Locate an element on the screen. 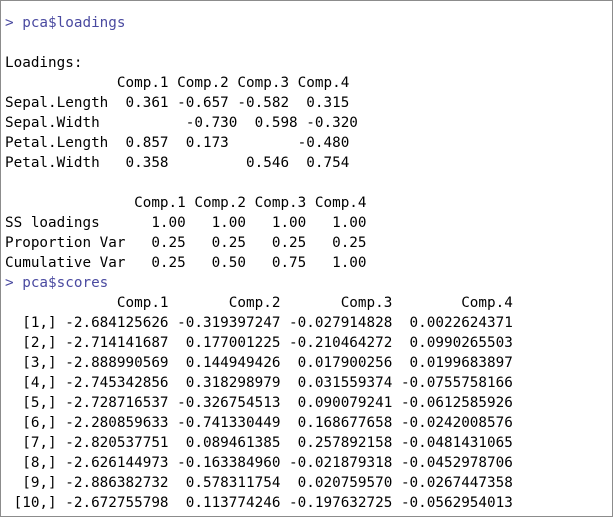 The image size is (613, 517). console-output-line: Sepal.Length 0.361 -0.657 -0.582 0.315 is located at coordinates (177, 103).